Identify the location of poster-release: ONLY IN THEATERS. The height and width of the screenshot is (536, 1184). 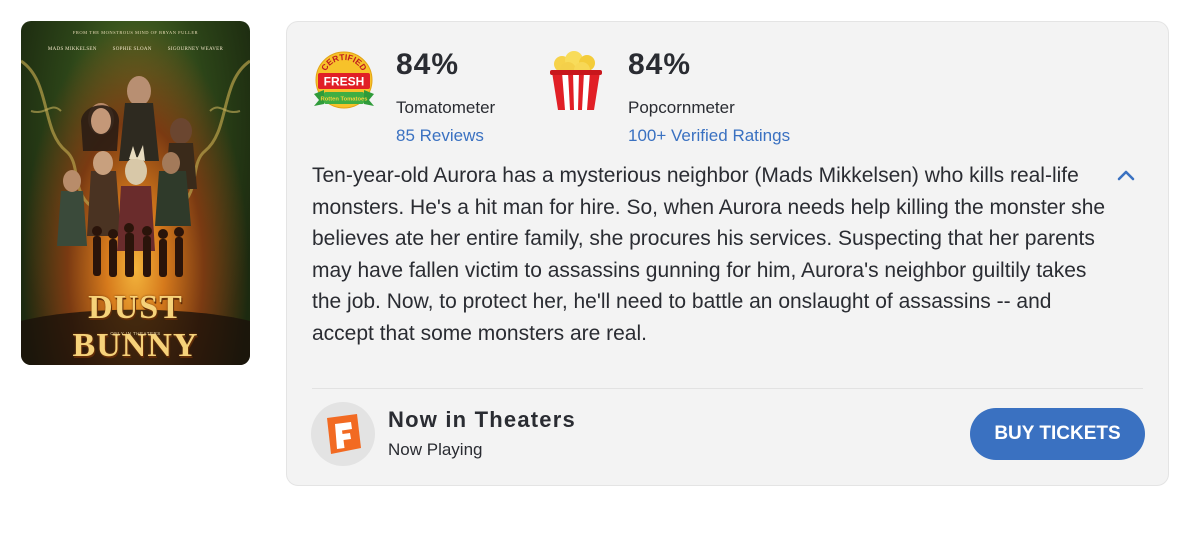
(135, 333).